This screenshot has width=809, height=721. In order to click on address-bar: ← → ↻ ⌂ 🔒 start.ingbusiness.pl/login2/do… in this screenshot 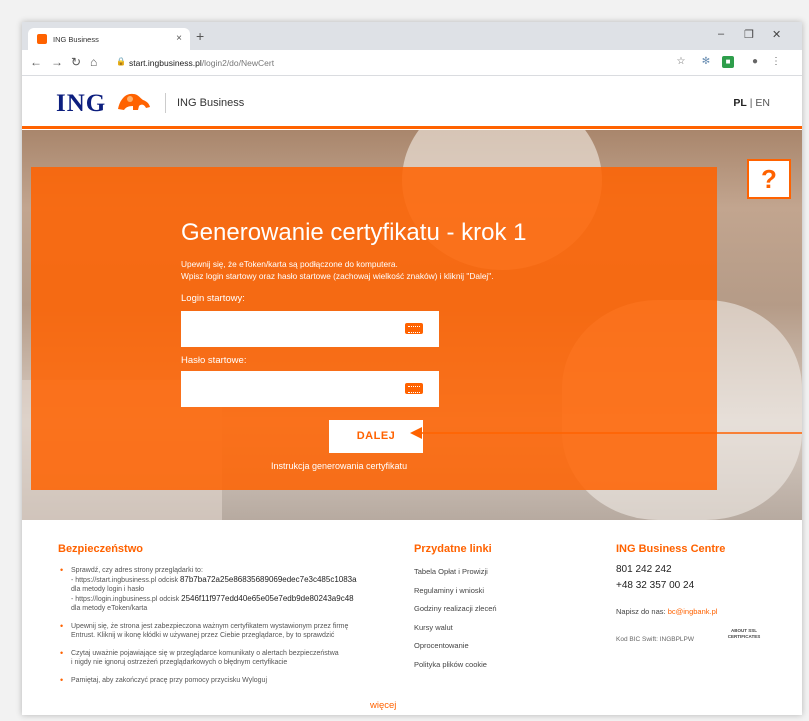, I will do `click(412, 63)`.